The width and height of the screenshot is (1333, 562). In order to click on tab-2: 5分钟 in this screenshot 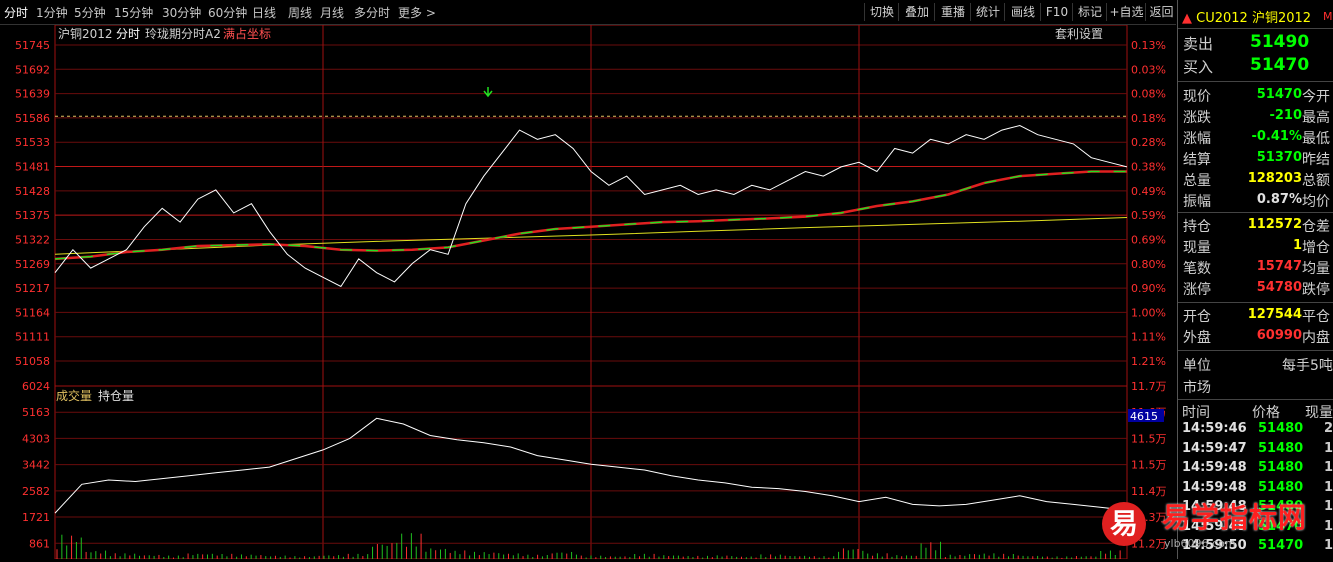, I will do `click(90, 12)`.